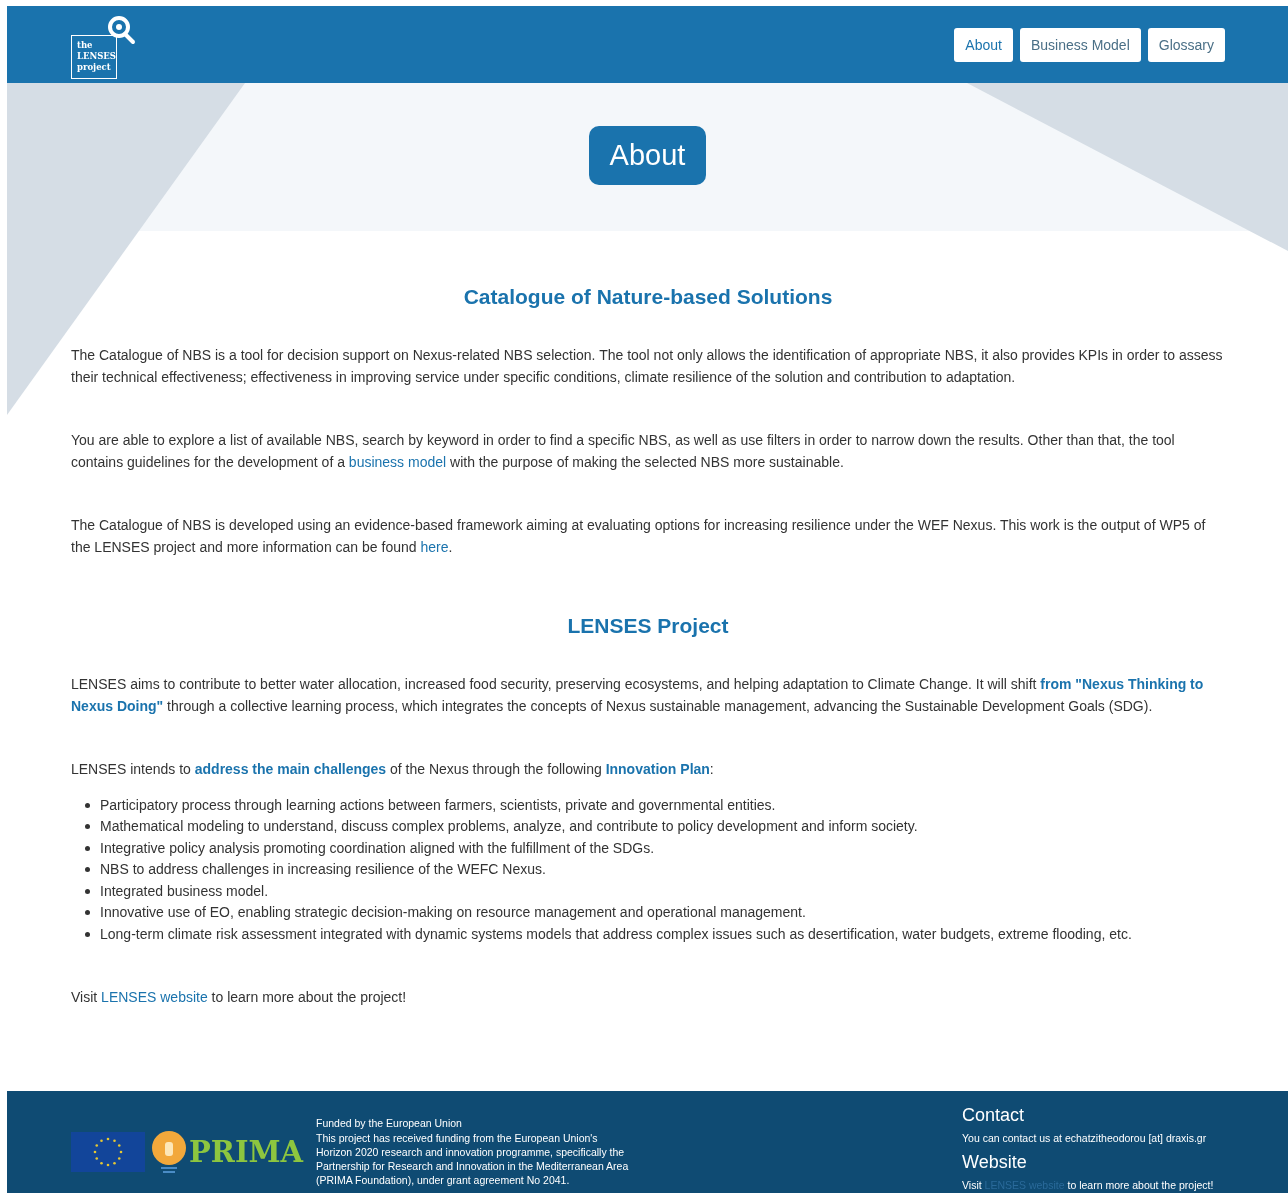 This screenshot has width=1288, height=1193. What do you see at coordinates (1085, 1138) in the screenshot?
I see `contact-text: You can contact us at echatzitheodorou [at] draxis.gr` at bounding box center [1085, 1138].